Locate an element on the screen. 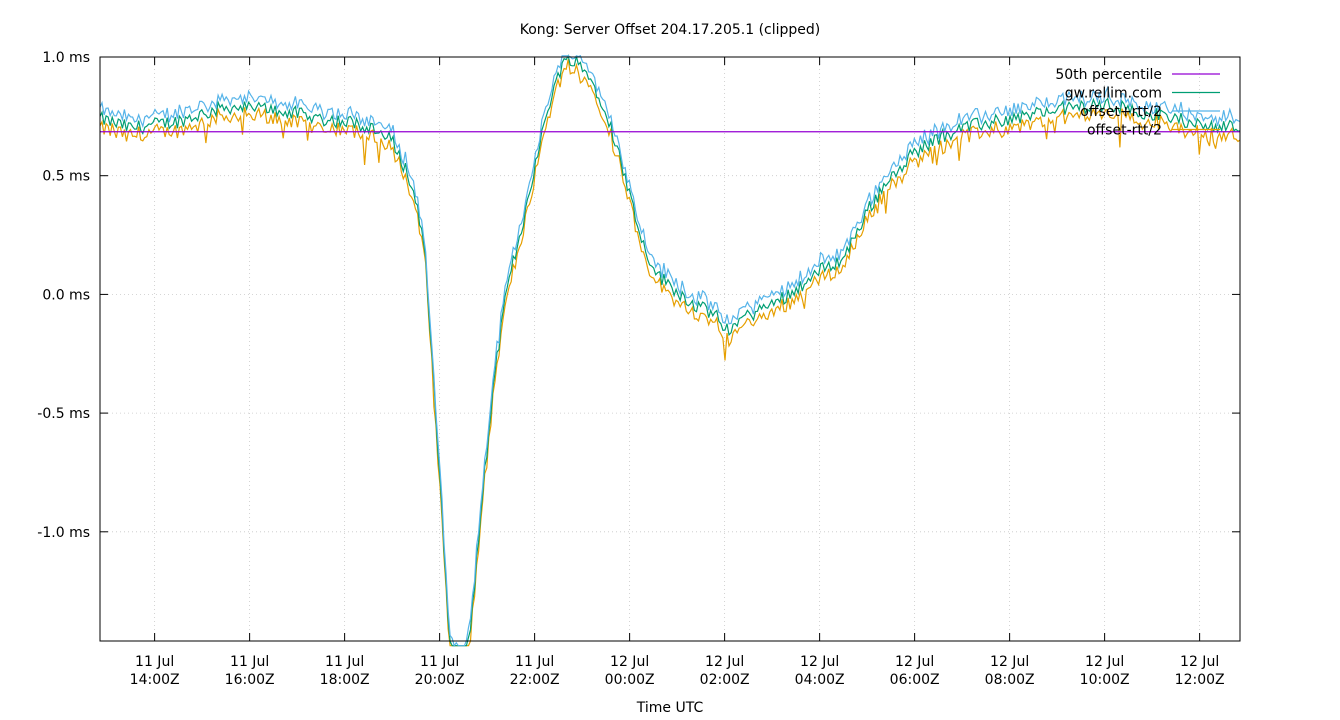 This screenshot has width=1340, height=720. y-tick-label: -1.0 ms is located at coordinates (63, 533).